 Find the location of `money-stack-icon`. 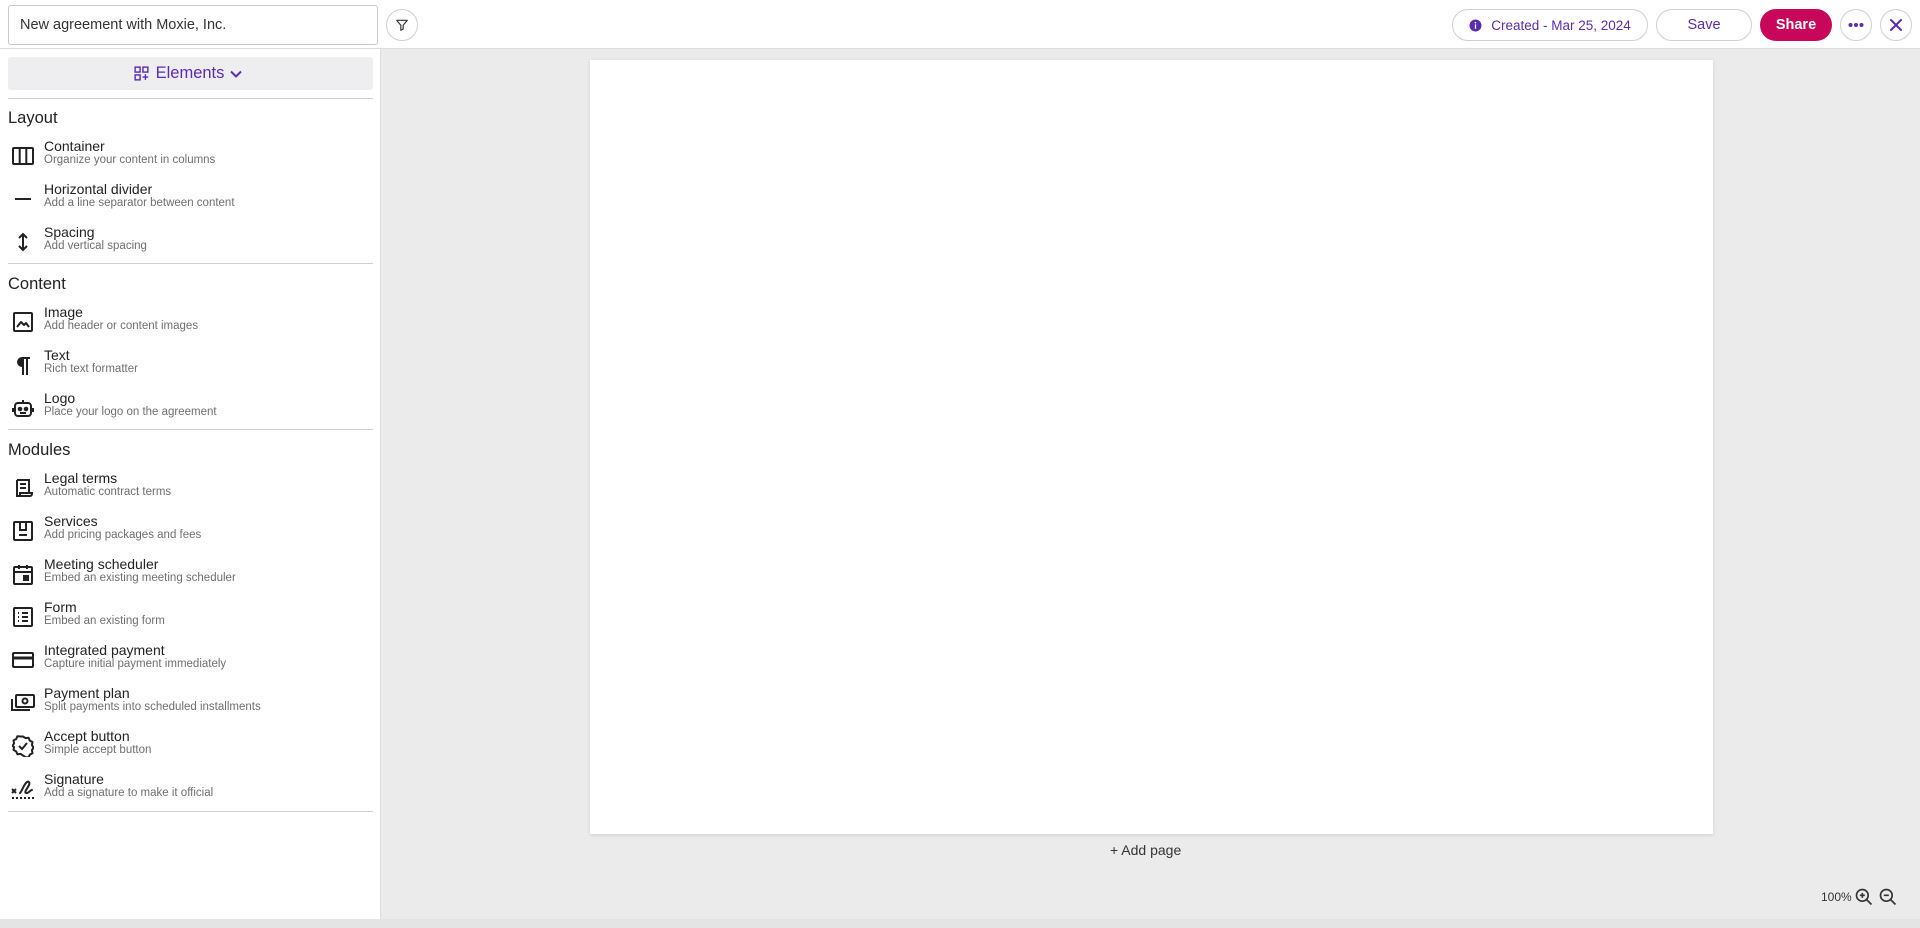

money-stack-icon is located at coordinates (23, 703).